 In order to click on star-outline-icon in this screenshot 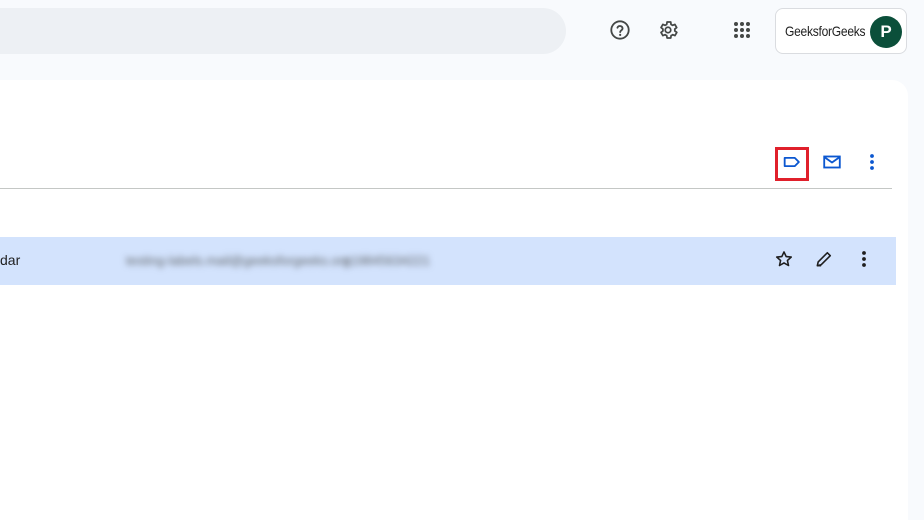, I will do `click(784, 261)`.